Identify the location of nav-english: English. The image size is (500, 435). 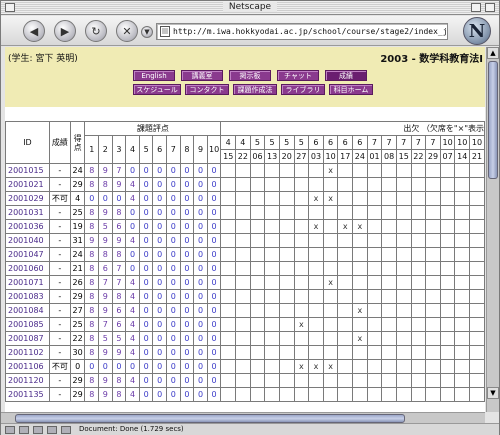
(154, 75).